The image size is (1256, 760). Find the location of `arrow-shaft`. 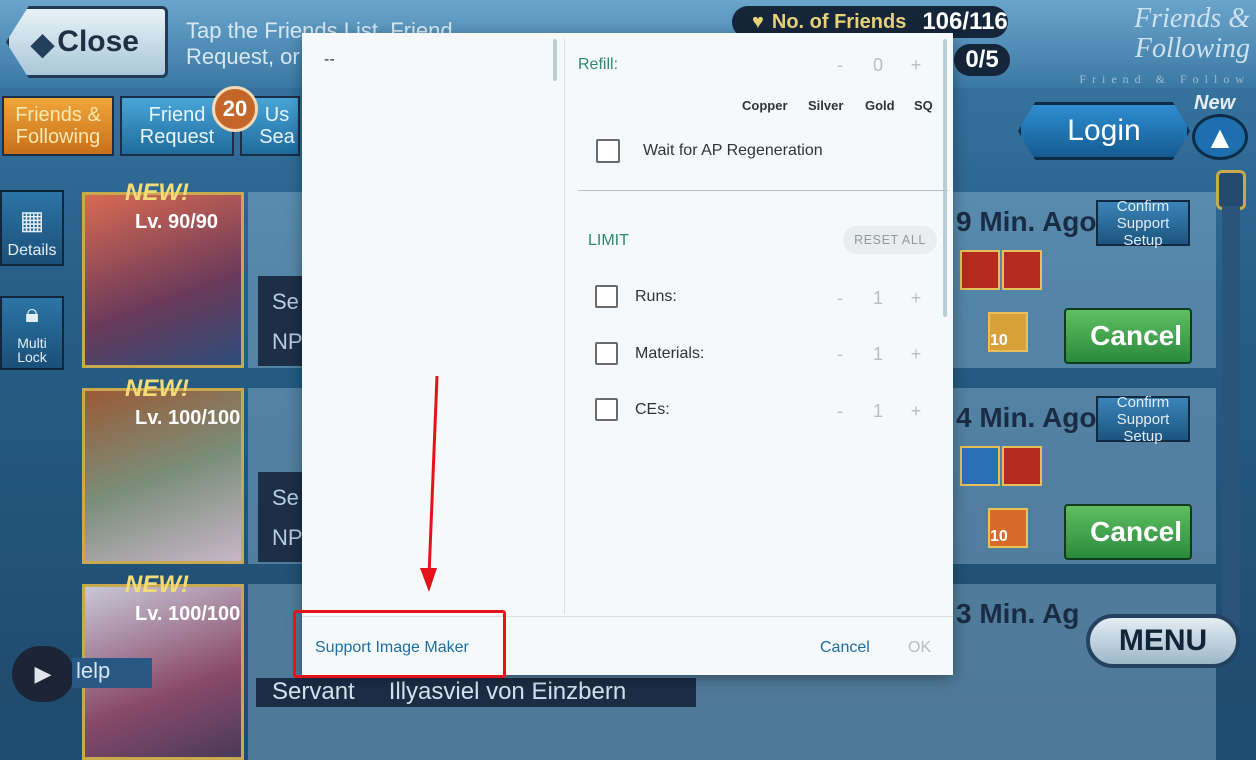

arrow-shaft is located at coordinates (433, 476).